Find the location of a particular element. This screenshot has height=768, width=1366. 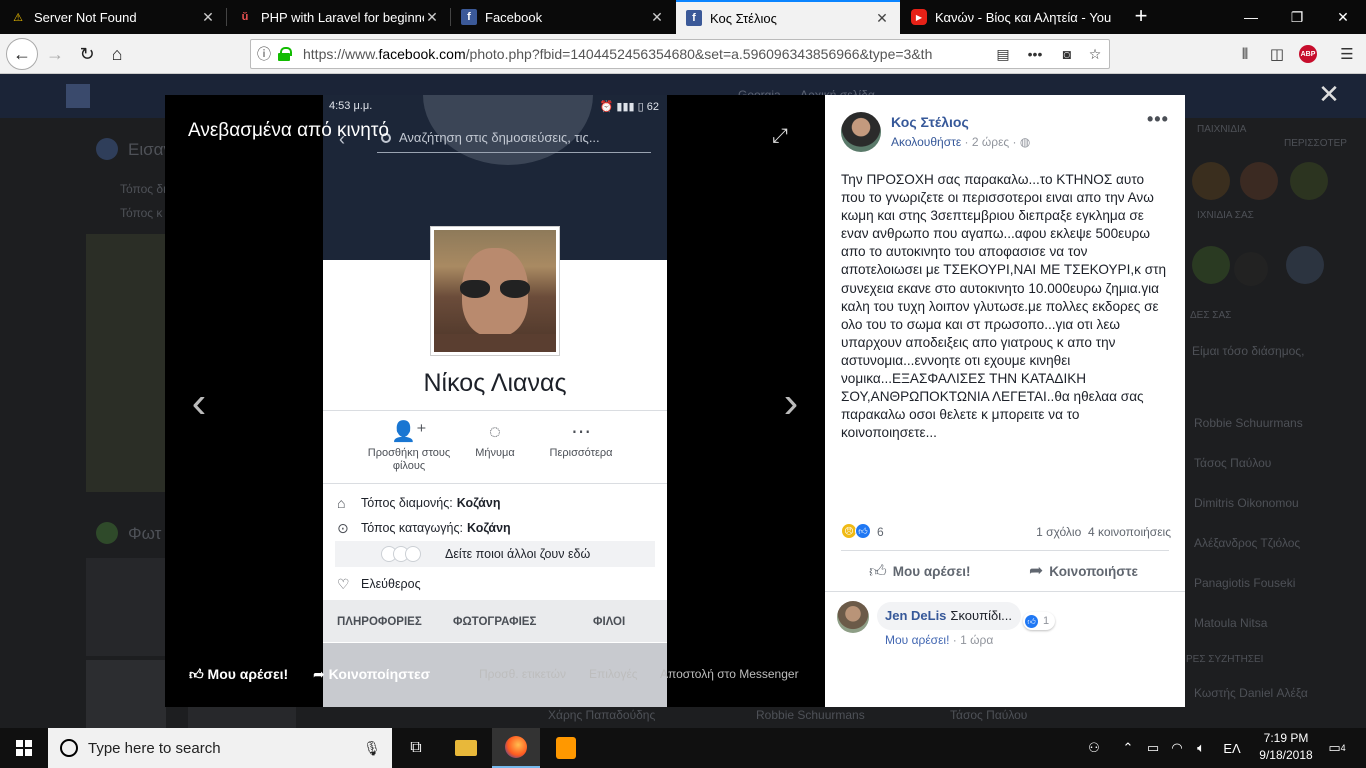

bookmark-star-icon: ☆ is located at coordinates (1095, 54).